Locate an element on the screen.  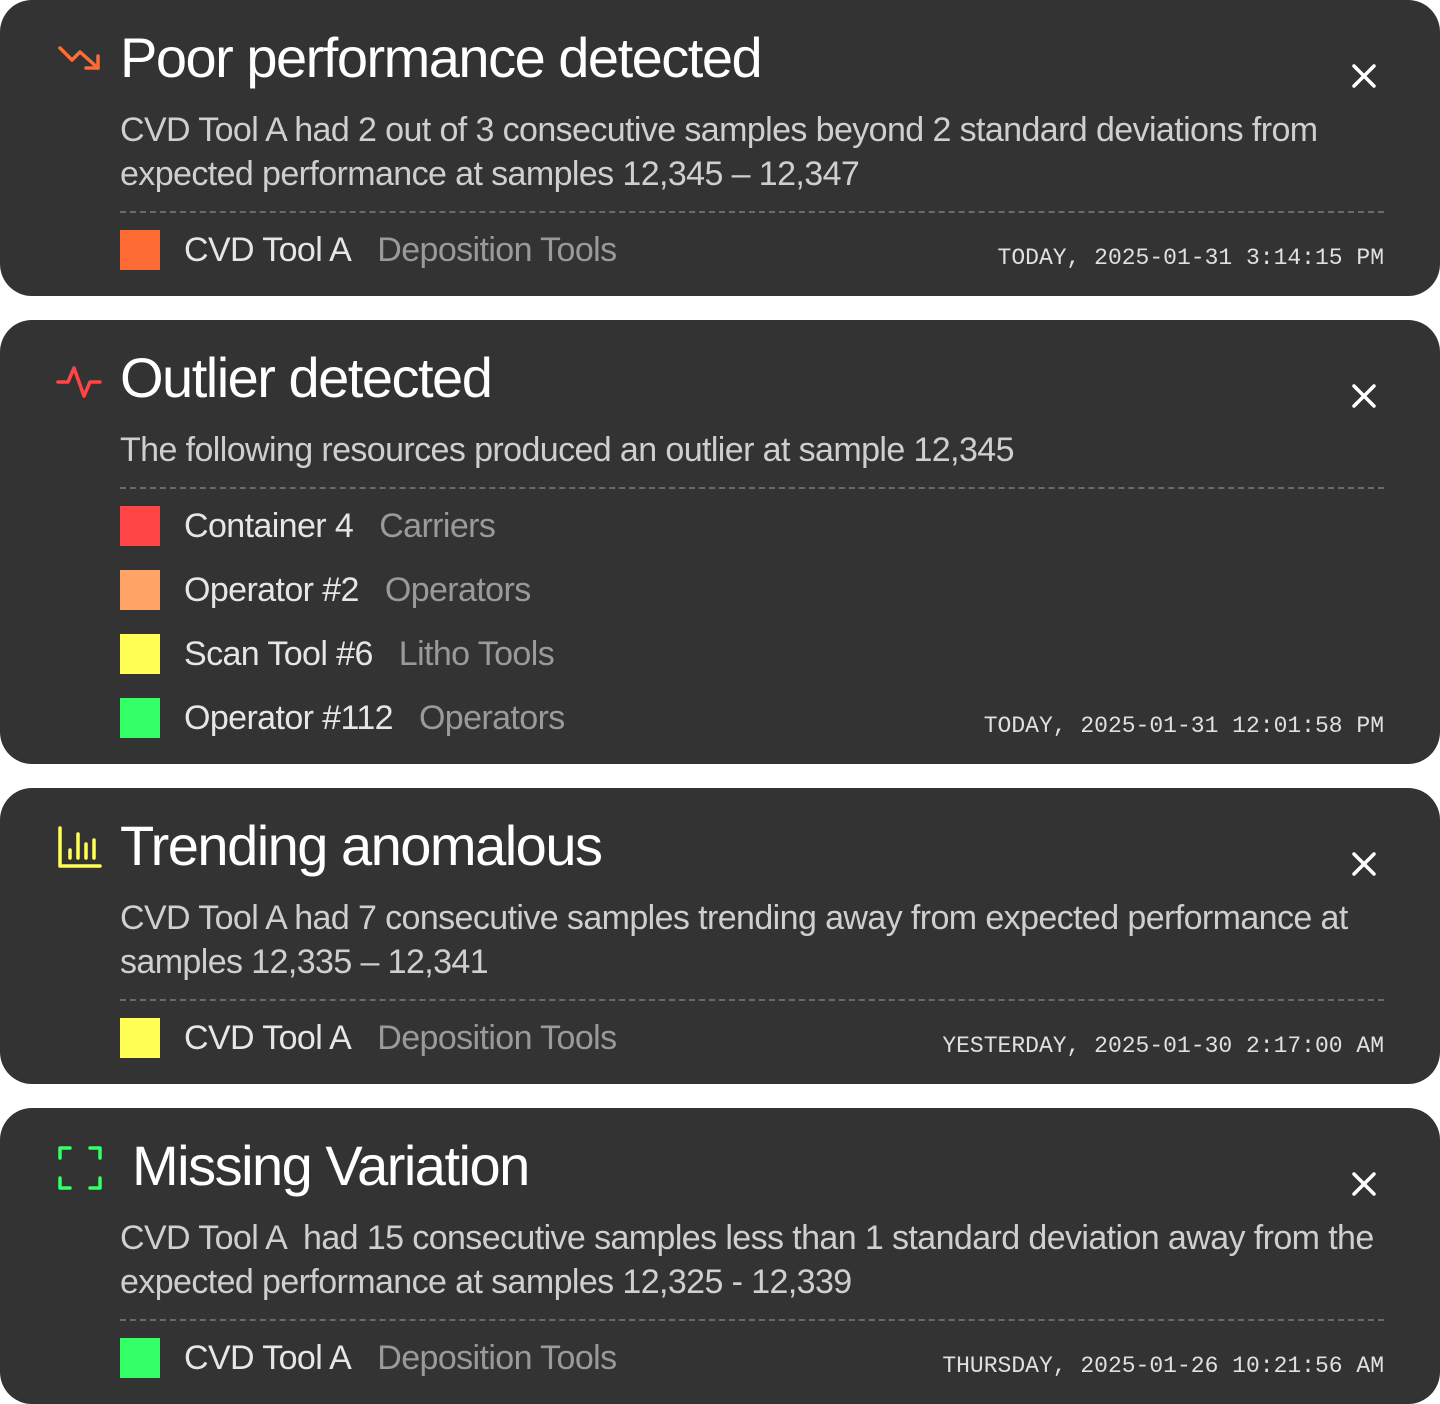
resource-group: Carriers is located at coordinates (437, 526).